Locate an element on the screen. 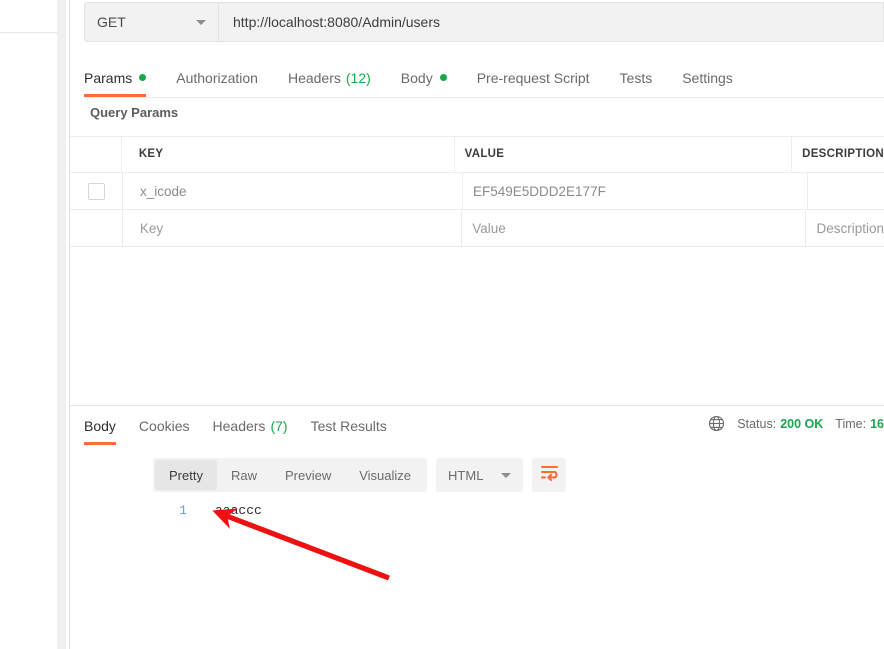 This screenshot has height=649, width=884. table-row: x_icode EF549E5DDD2E177F is located at coordinates (477, 191).